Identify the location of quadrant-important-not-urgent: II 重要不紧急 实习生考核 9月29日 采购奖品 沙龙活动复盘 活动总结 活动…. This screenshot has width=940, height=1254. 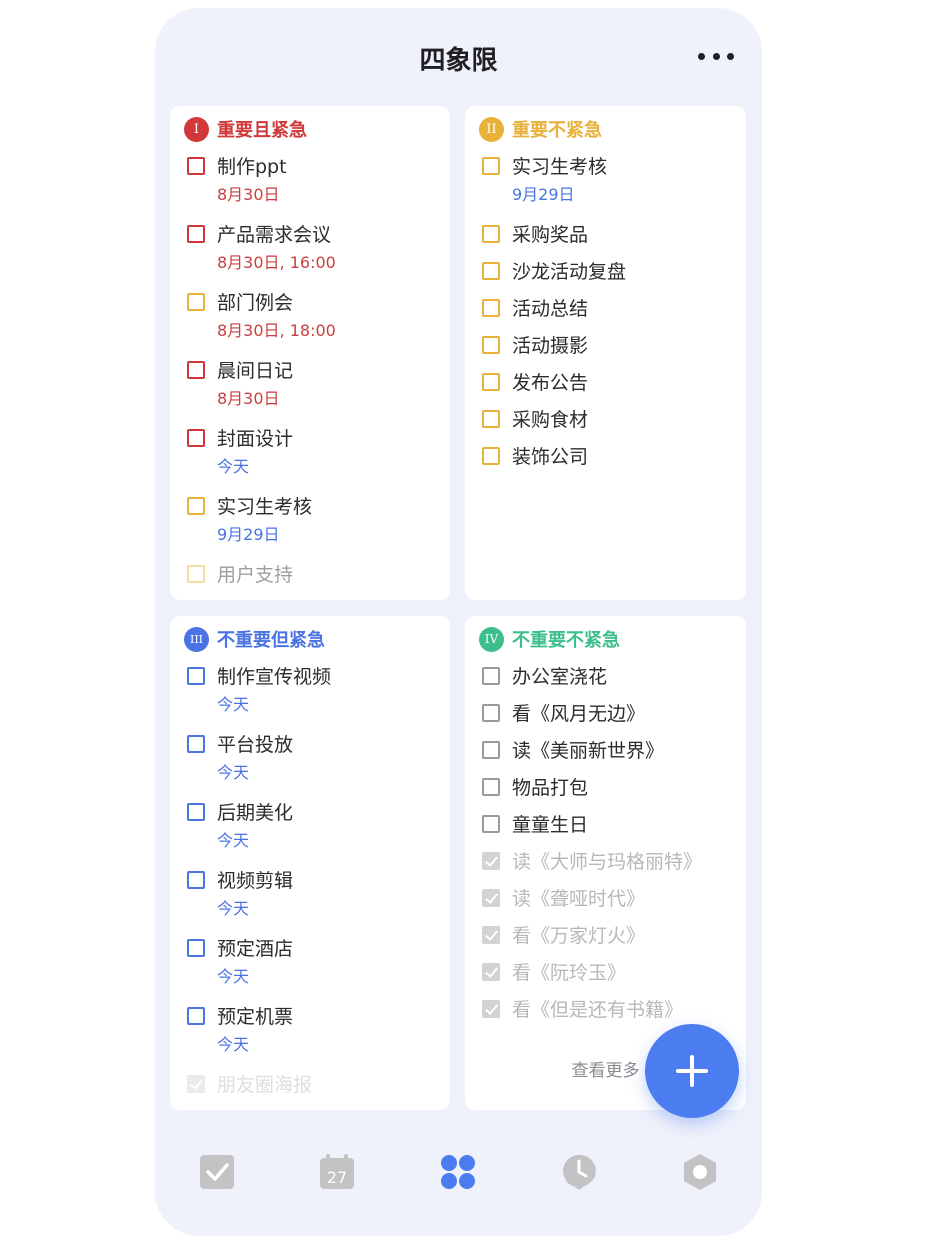
(605, 353).